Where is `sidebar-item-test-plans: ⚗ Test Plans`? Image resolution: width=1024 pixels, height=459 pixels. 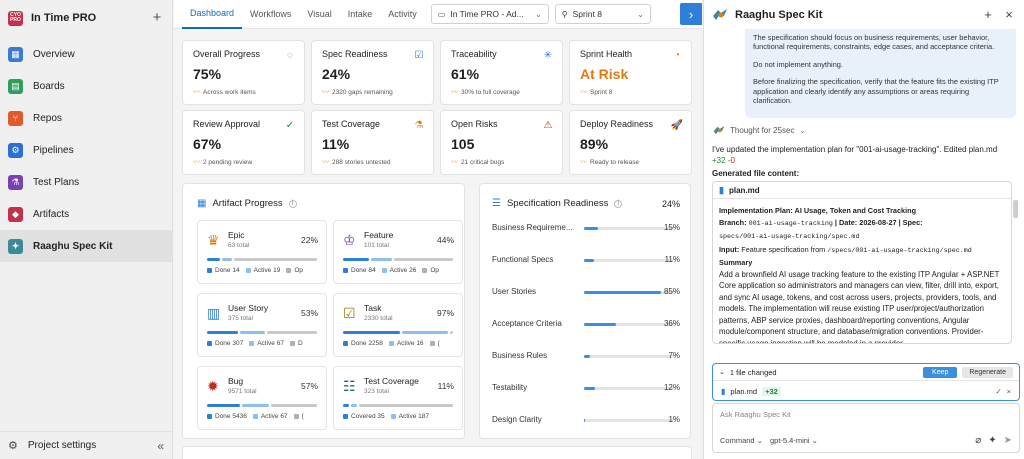
sidebar-item-test-plans: ⚗ Test Plans is located at coordinates (86, 182).